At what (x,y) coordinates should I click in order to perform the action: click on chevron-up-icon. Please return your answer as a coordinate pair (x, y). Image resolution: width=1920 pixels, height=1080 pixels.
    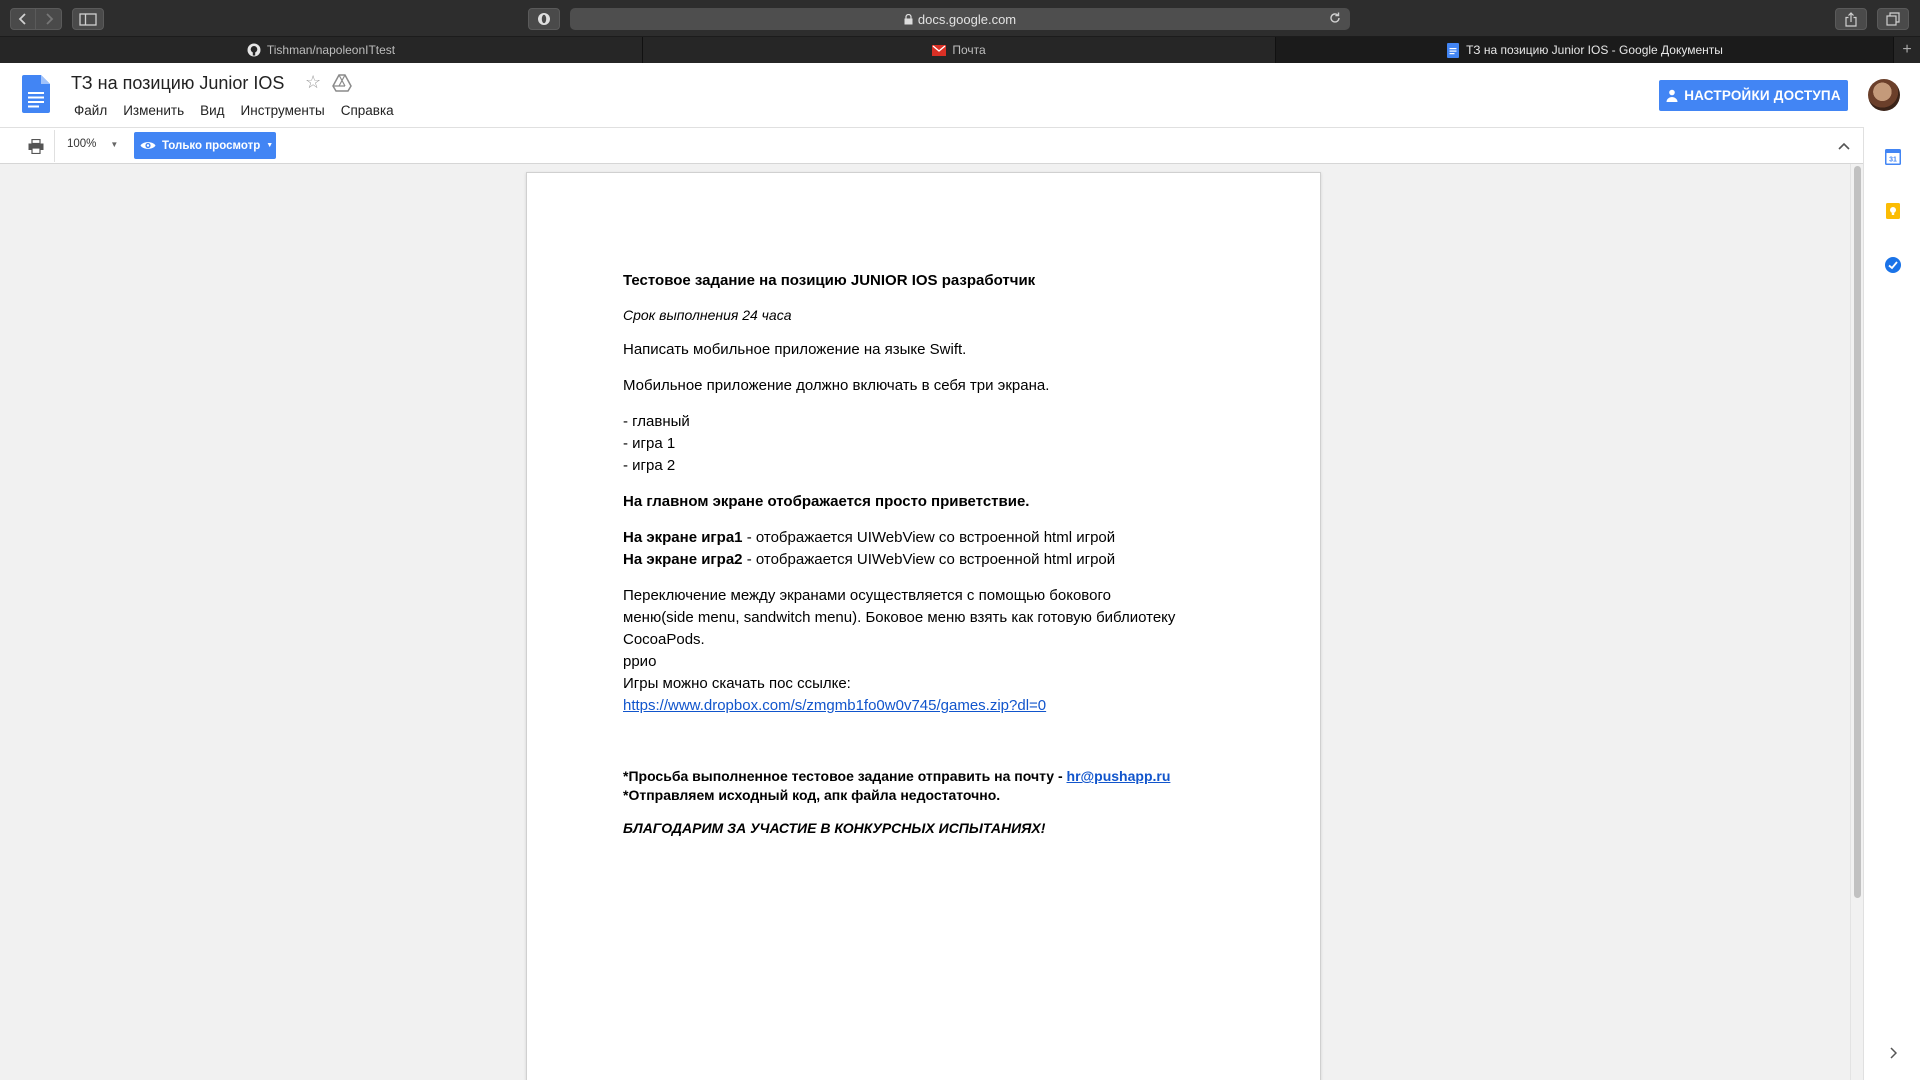
    Looking at the image, I should click on (1844, 146).